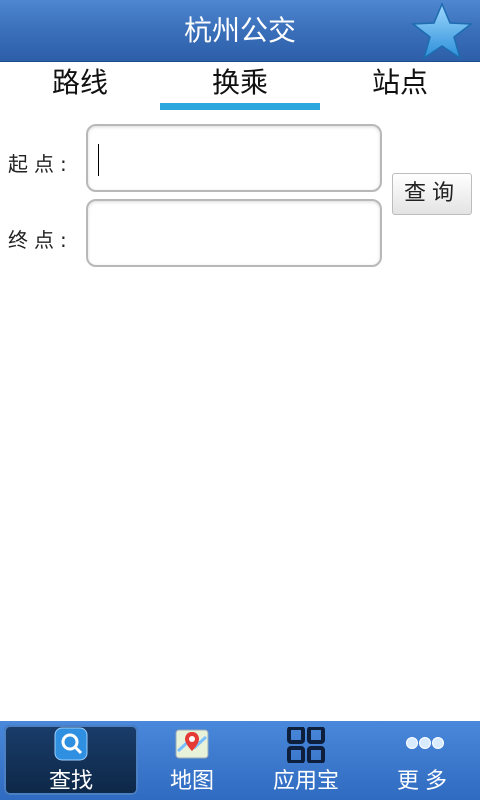 This screenshot has height=800, width=480. I want to click on map-icon, so click(192, 746).